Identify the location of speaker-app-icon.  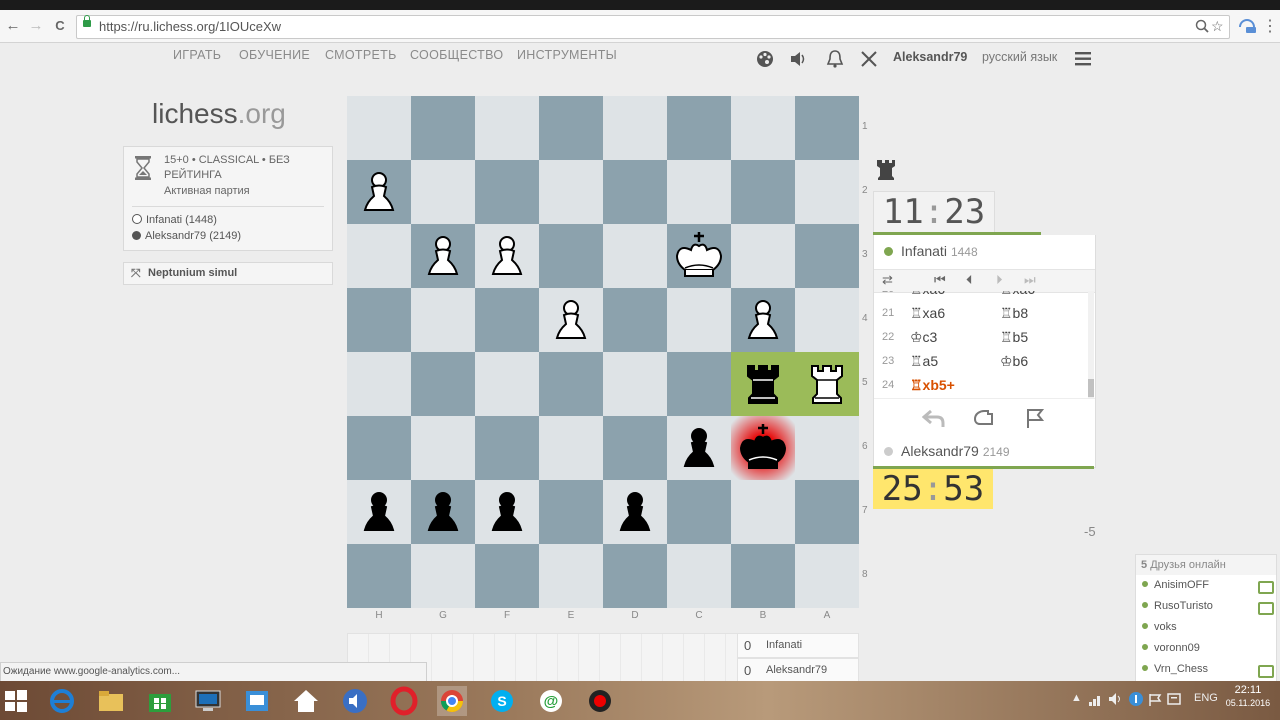
(355, 701).